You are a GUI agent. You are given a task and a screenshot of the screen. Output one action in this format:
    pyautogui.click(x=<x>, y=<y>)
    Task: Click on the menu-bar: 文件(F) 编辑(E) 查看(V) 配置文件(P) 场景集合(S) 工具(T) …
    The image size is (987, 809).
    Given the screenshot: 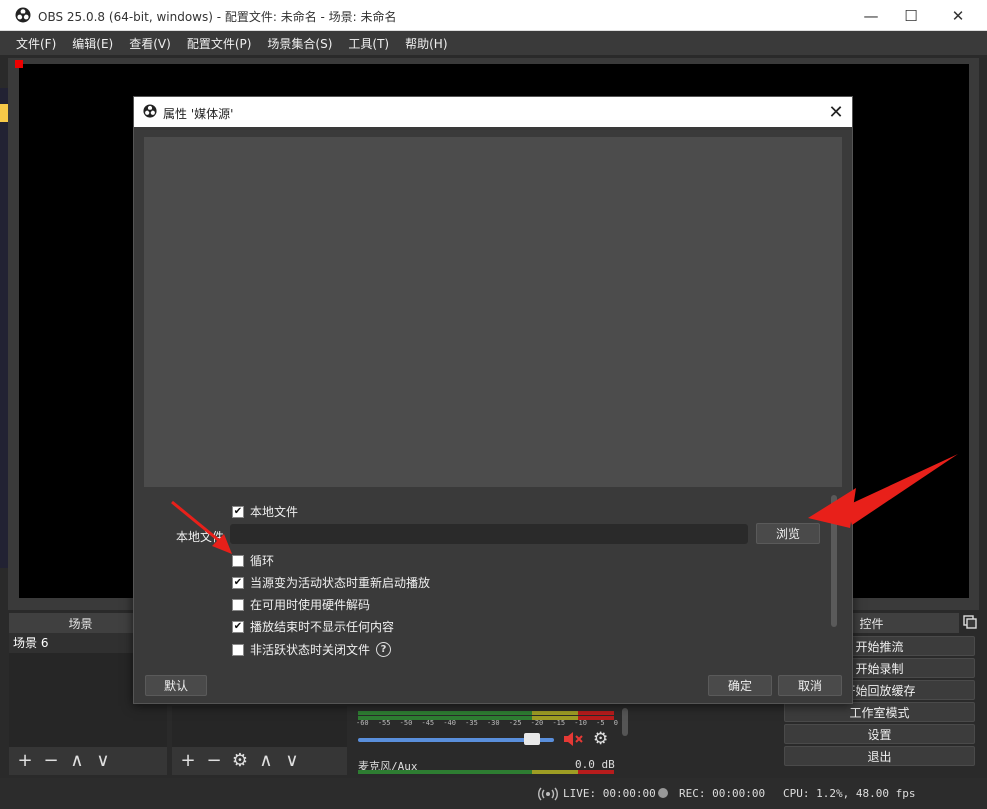 What is the action you would take?
    pyautogui.click(x=493, y=43)
    